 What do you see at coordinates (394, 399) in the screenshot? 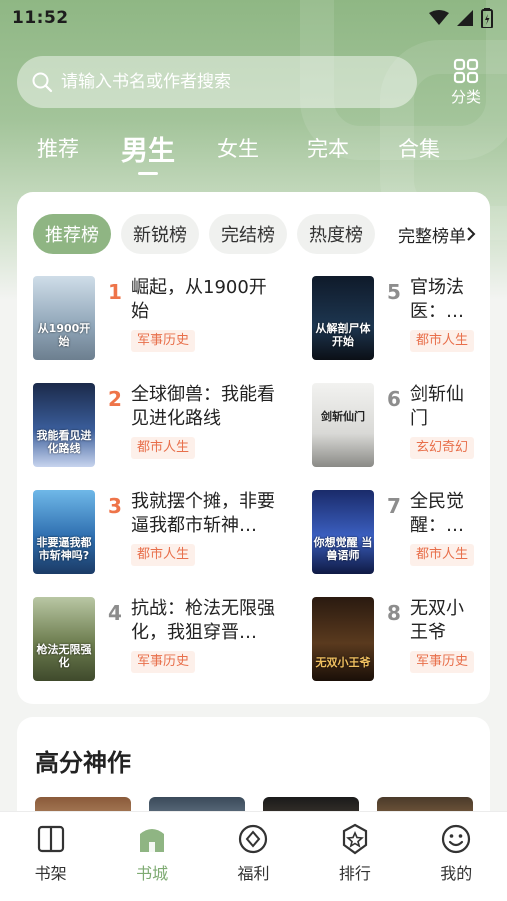
I see `rank-number: 6` at bounding box center [394, 399].